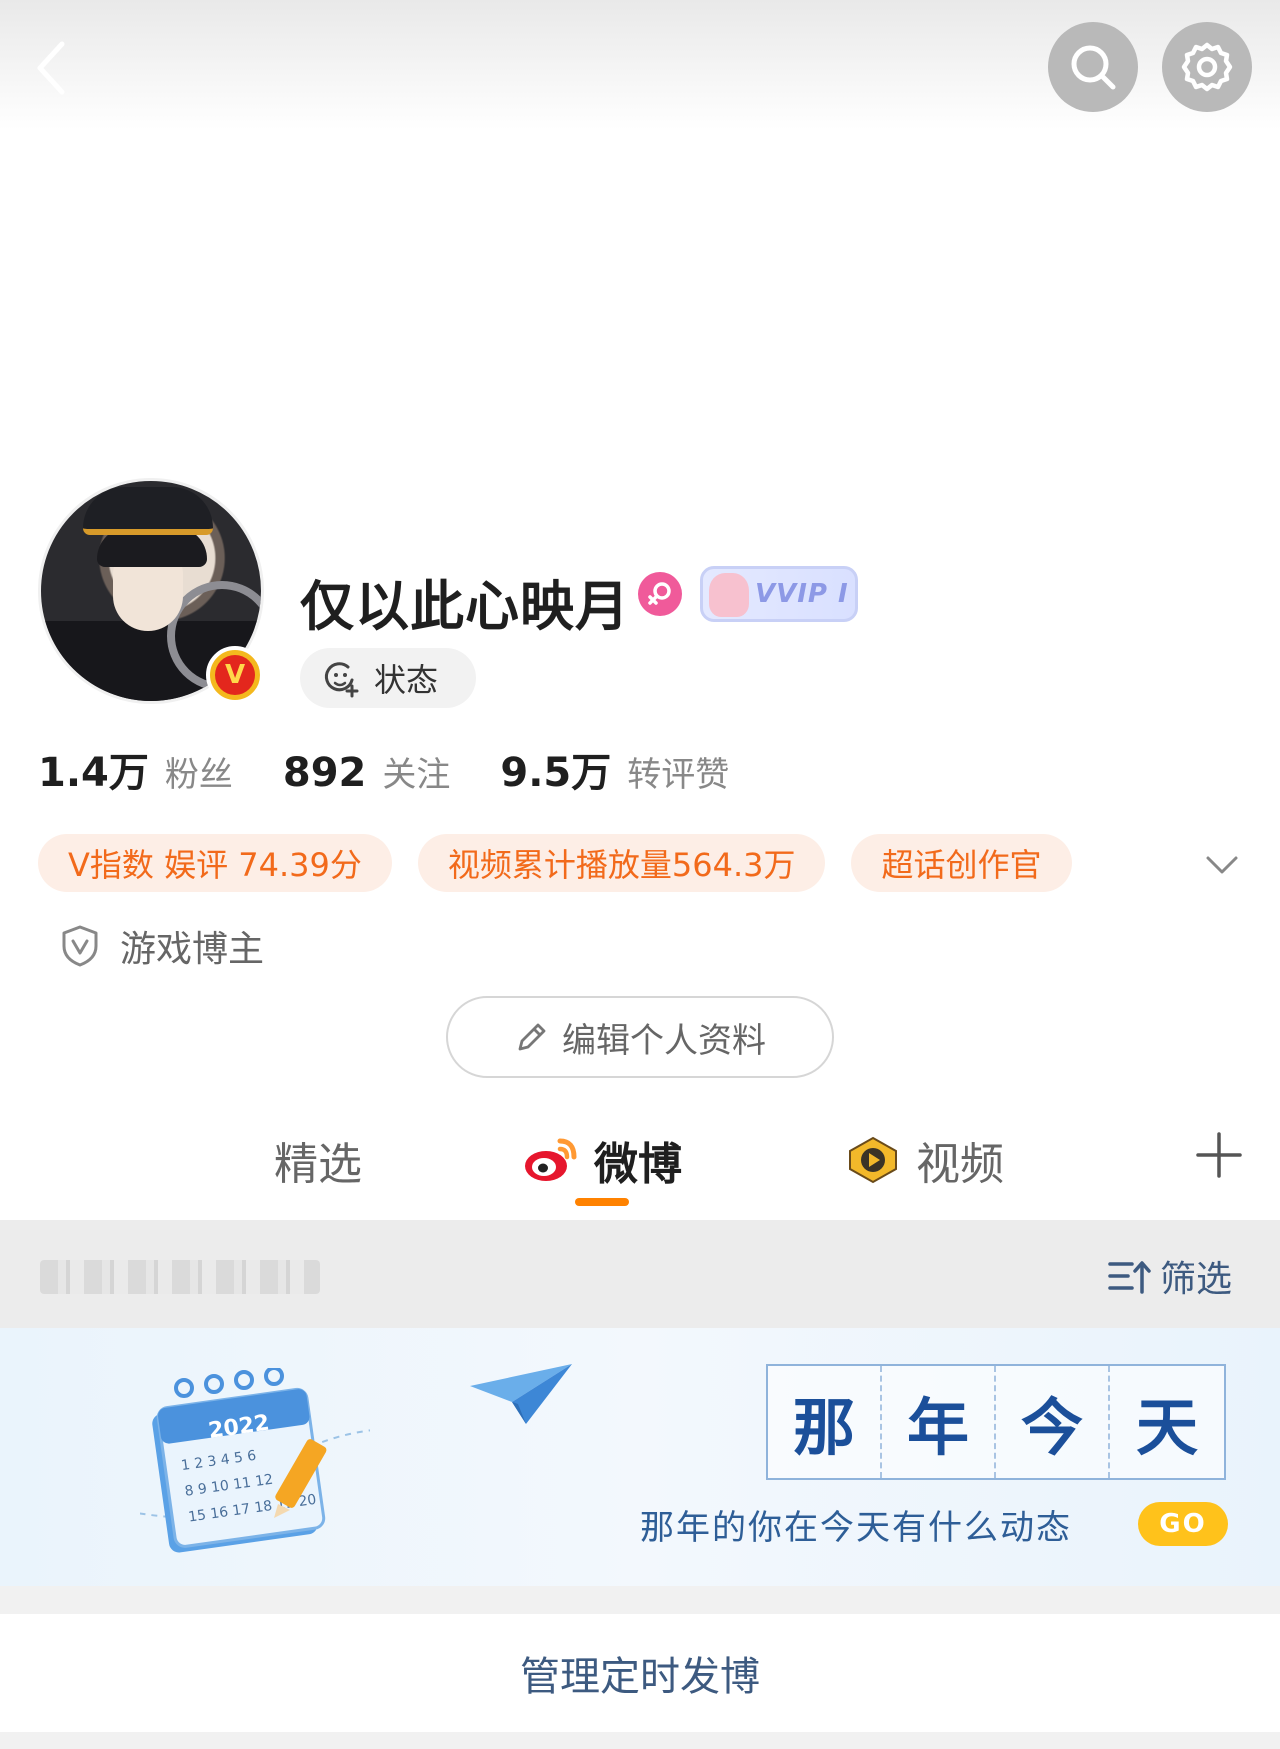 This screenshot has height=1749, width=1280. What do you see at coordinates (664, 1040) in the screenshot?
I see `edit-profile-label: 编辑个人资料` at bounding box center [664, 1040].